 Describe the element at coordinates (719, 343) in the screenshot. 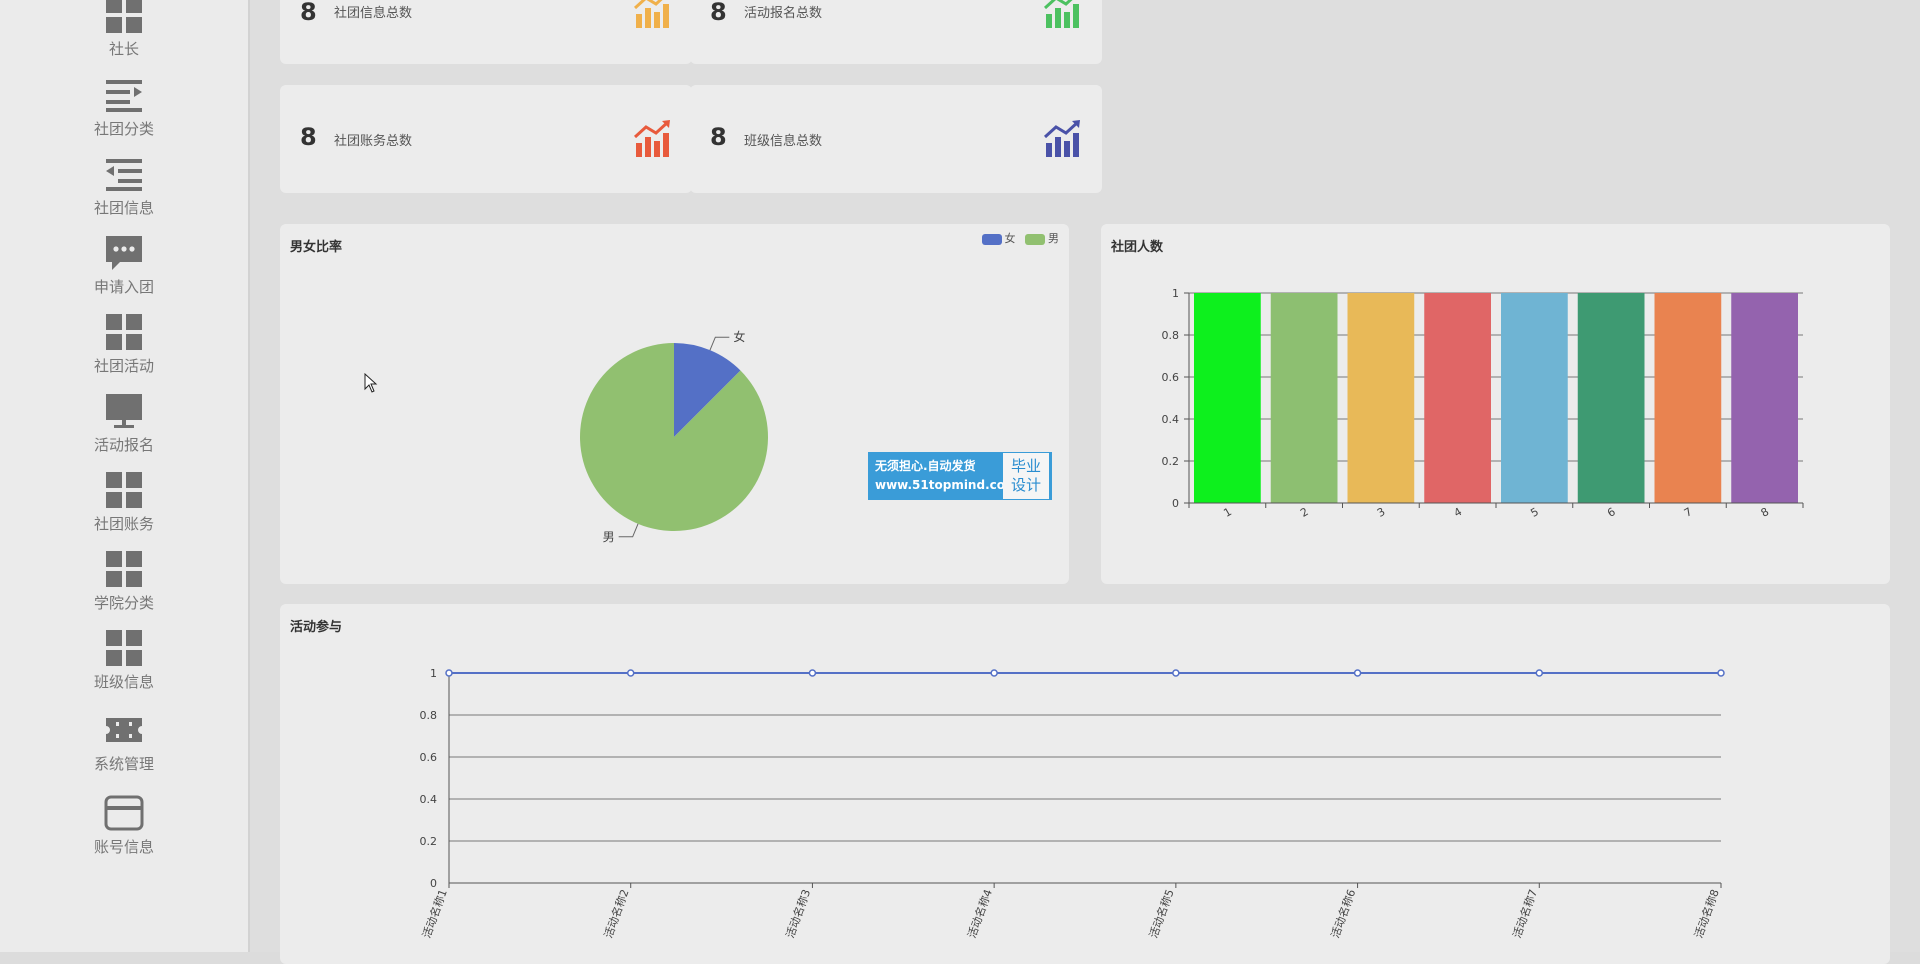

I see `pie-label-line` at that location.